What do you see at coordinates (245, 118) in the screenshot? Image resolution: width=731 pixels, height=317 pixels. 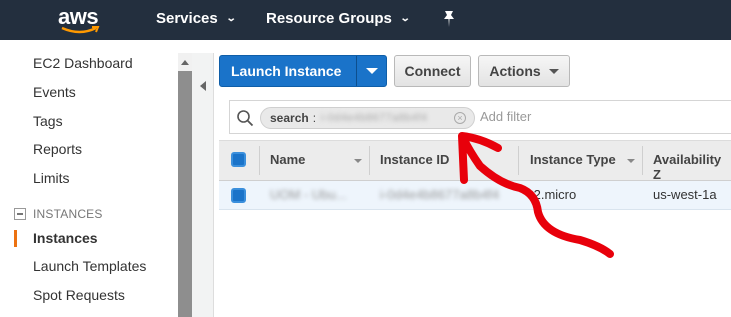 I see `search-icon` at bounding box center [245, 118].